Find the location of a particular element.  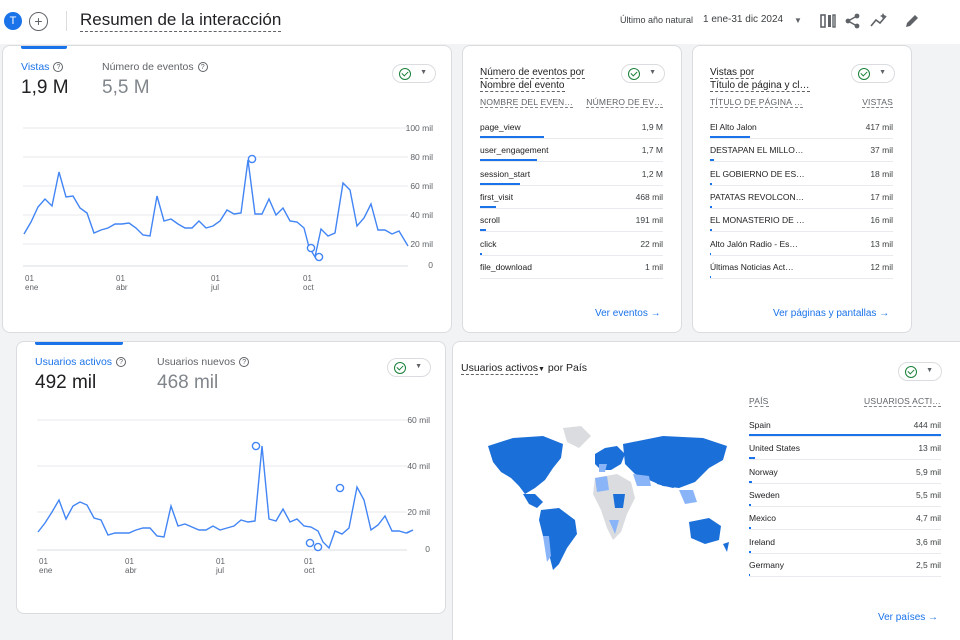

row-value: 468 mil is located at coordinates (649, 196).